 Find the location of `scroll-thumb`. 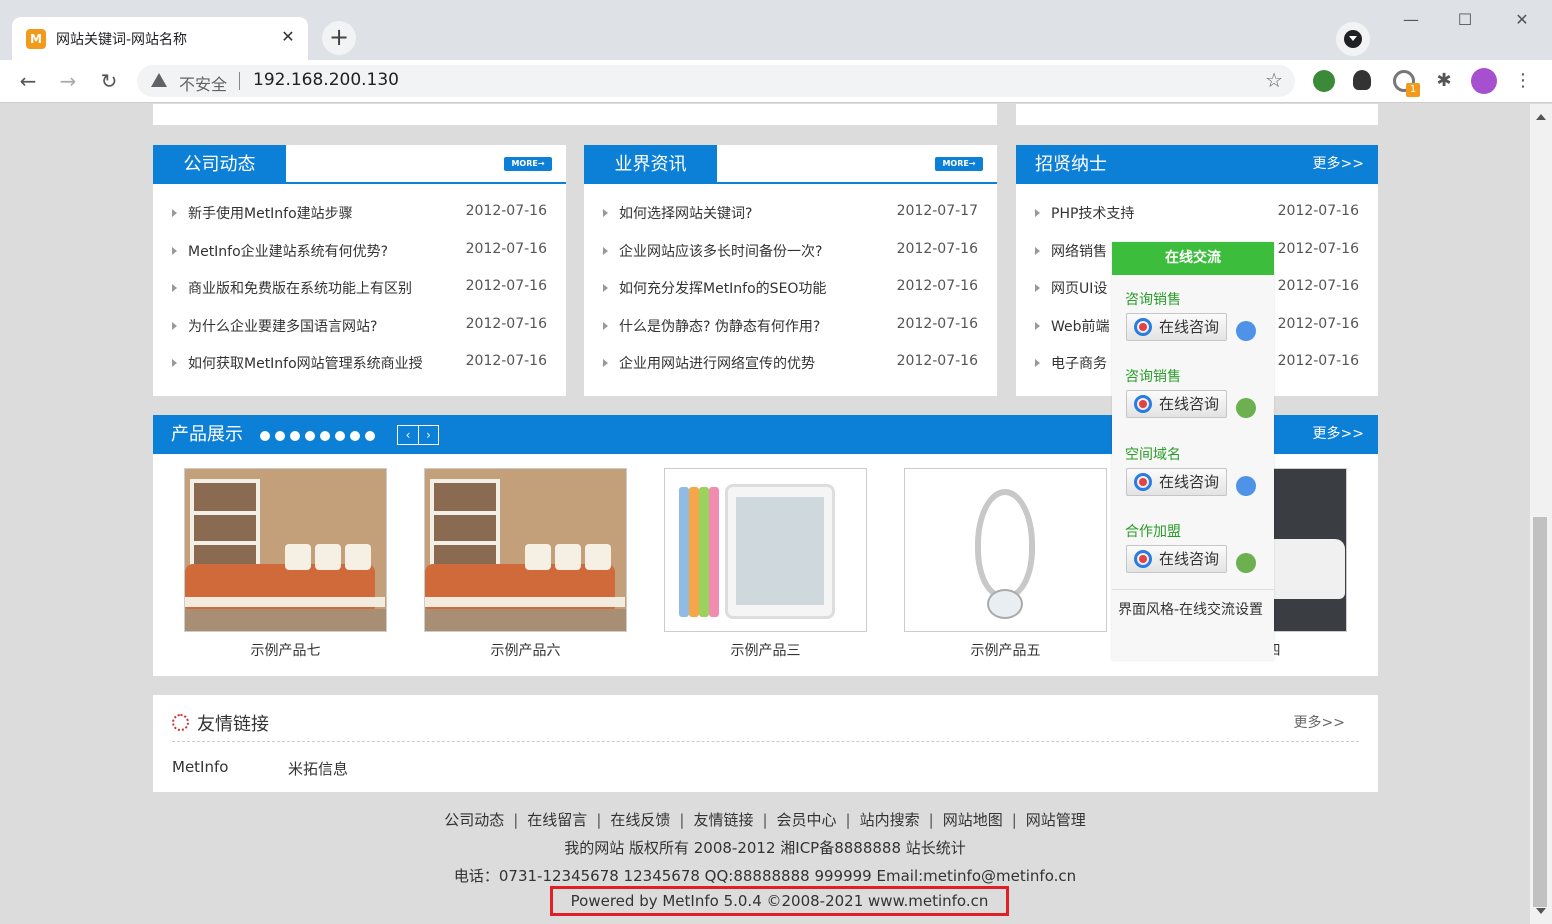

scroll-thumb is located at coordinates (1540, 712).